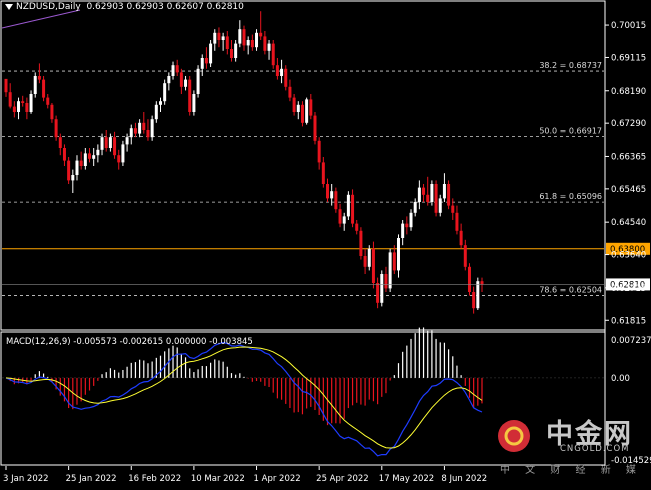  Describe the element at coordinates (570, 65) in the screenshot. I see `fib-level-label: 38.2 = 0.68737` at that location.